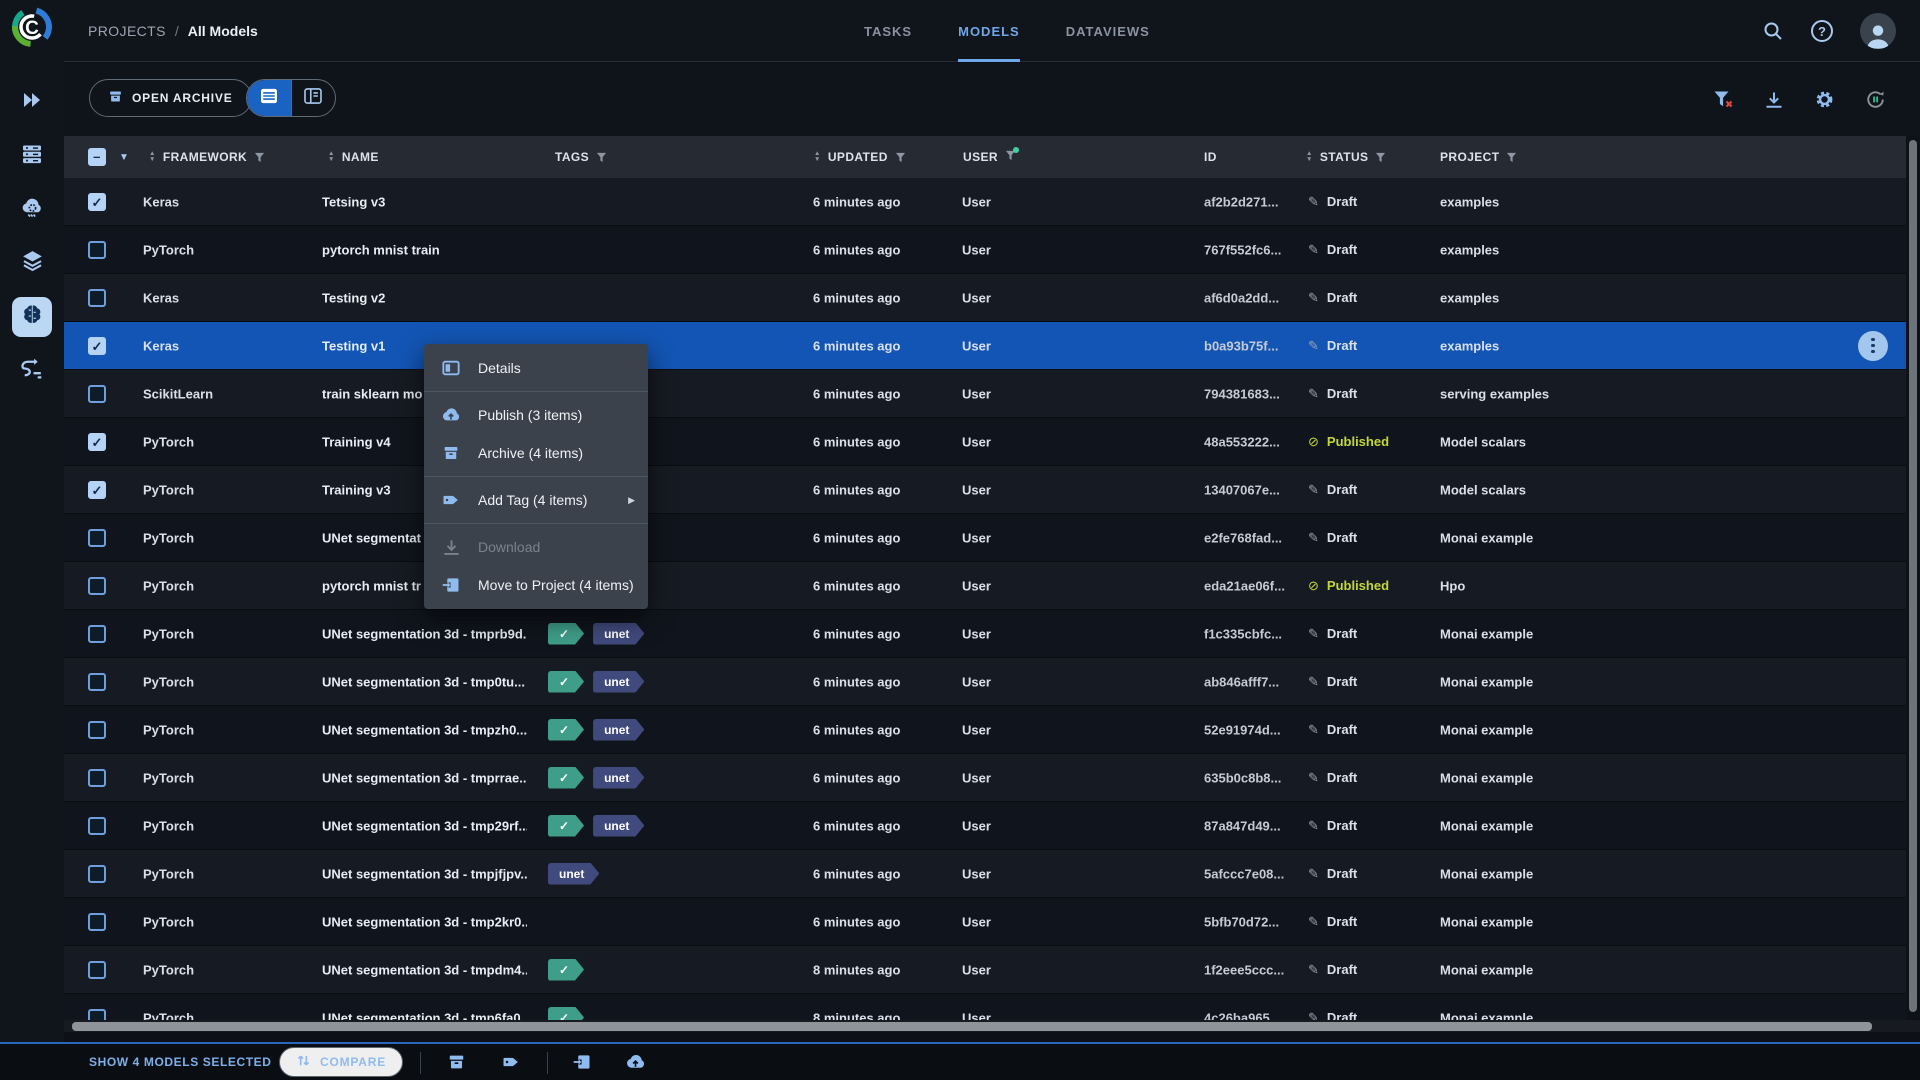  Describe the element at coordinates (1913, 576) in the screenshot. I see `vertical-scrollbar-thumb` at that location.